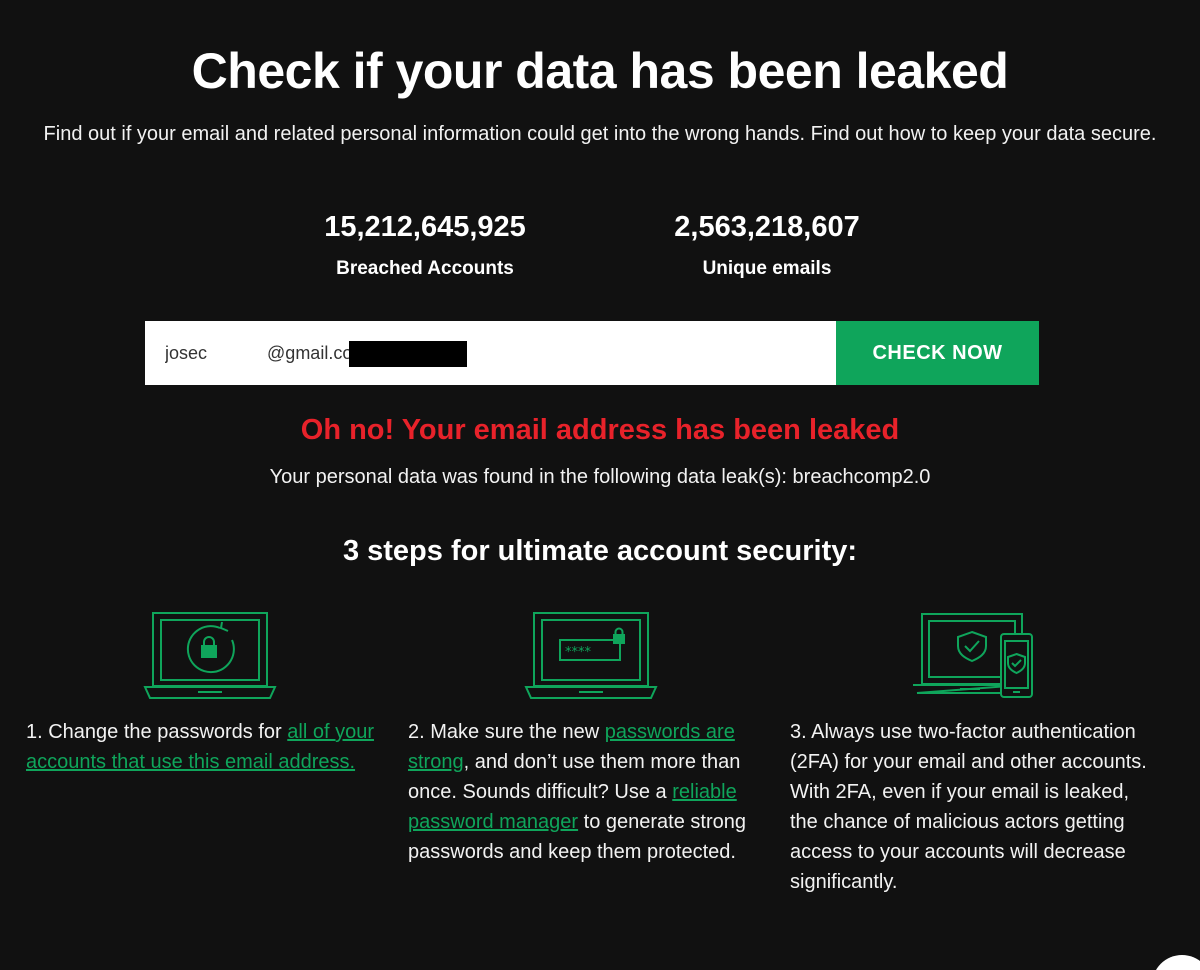 The height and width of the screenshot is (970, 1200). I want to click on email-input, so click(490, 353).